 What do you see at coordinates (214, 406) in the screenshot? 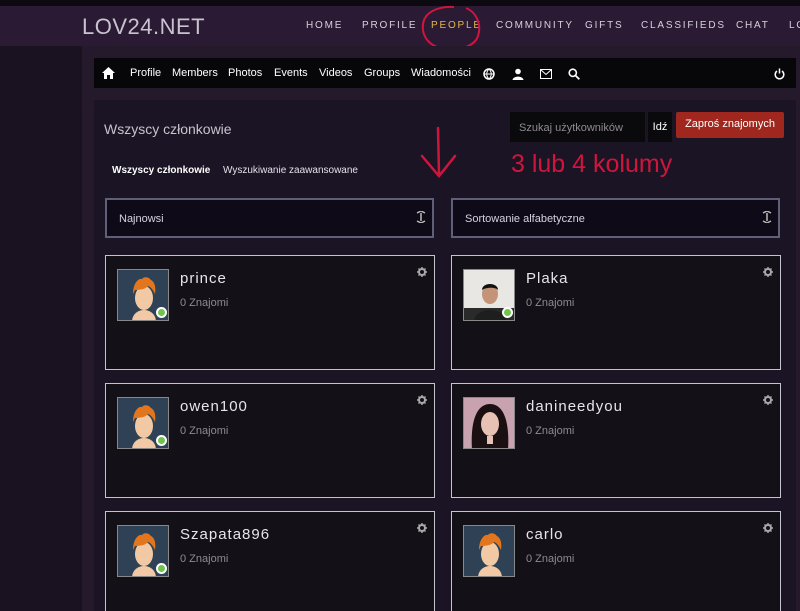
I see `member-name: owen100` at bounding box center [214, 406].